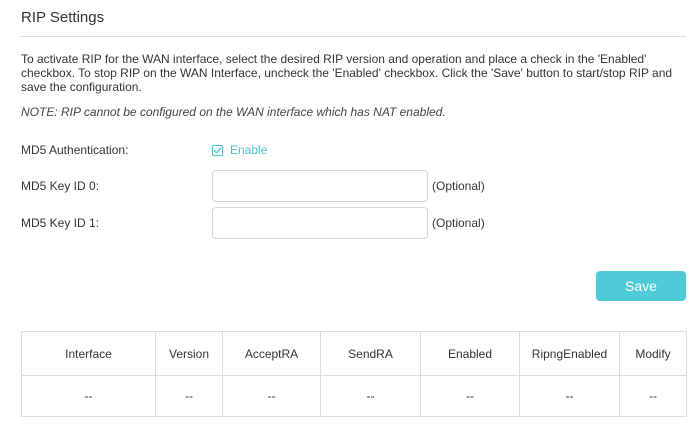 The width and height of the screenshot is (692, 430). What do you see at coordinates (569, 353) in the screenshot?
I see `col-header-ripngenabled: RipngEnabled` at bounding box center [569, 353].